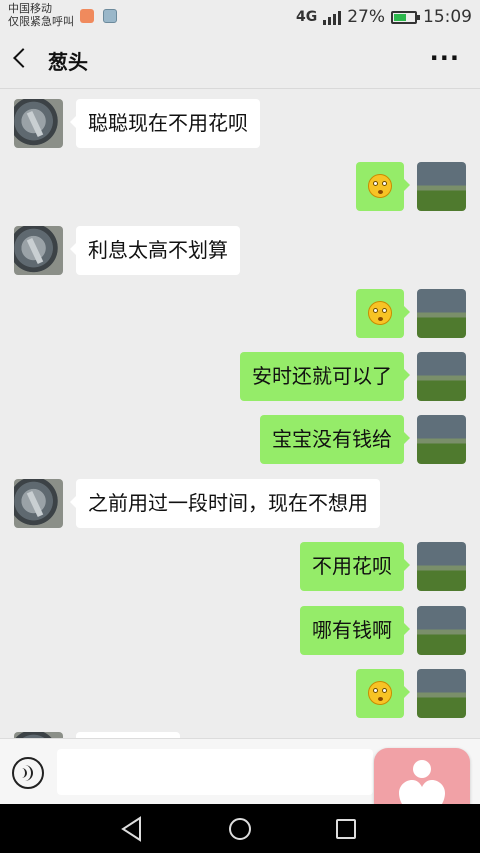 The height and width of the screenshot is (853, 480). I want to click on voice-icon, so click(28, 773).